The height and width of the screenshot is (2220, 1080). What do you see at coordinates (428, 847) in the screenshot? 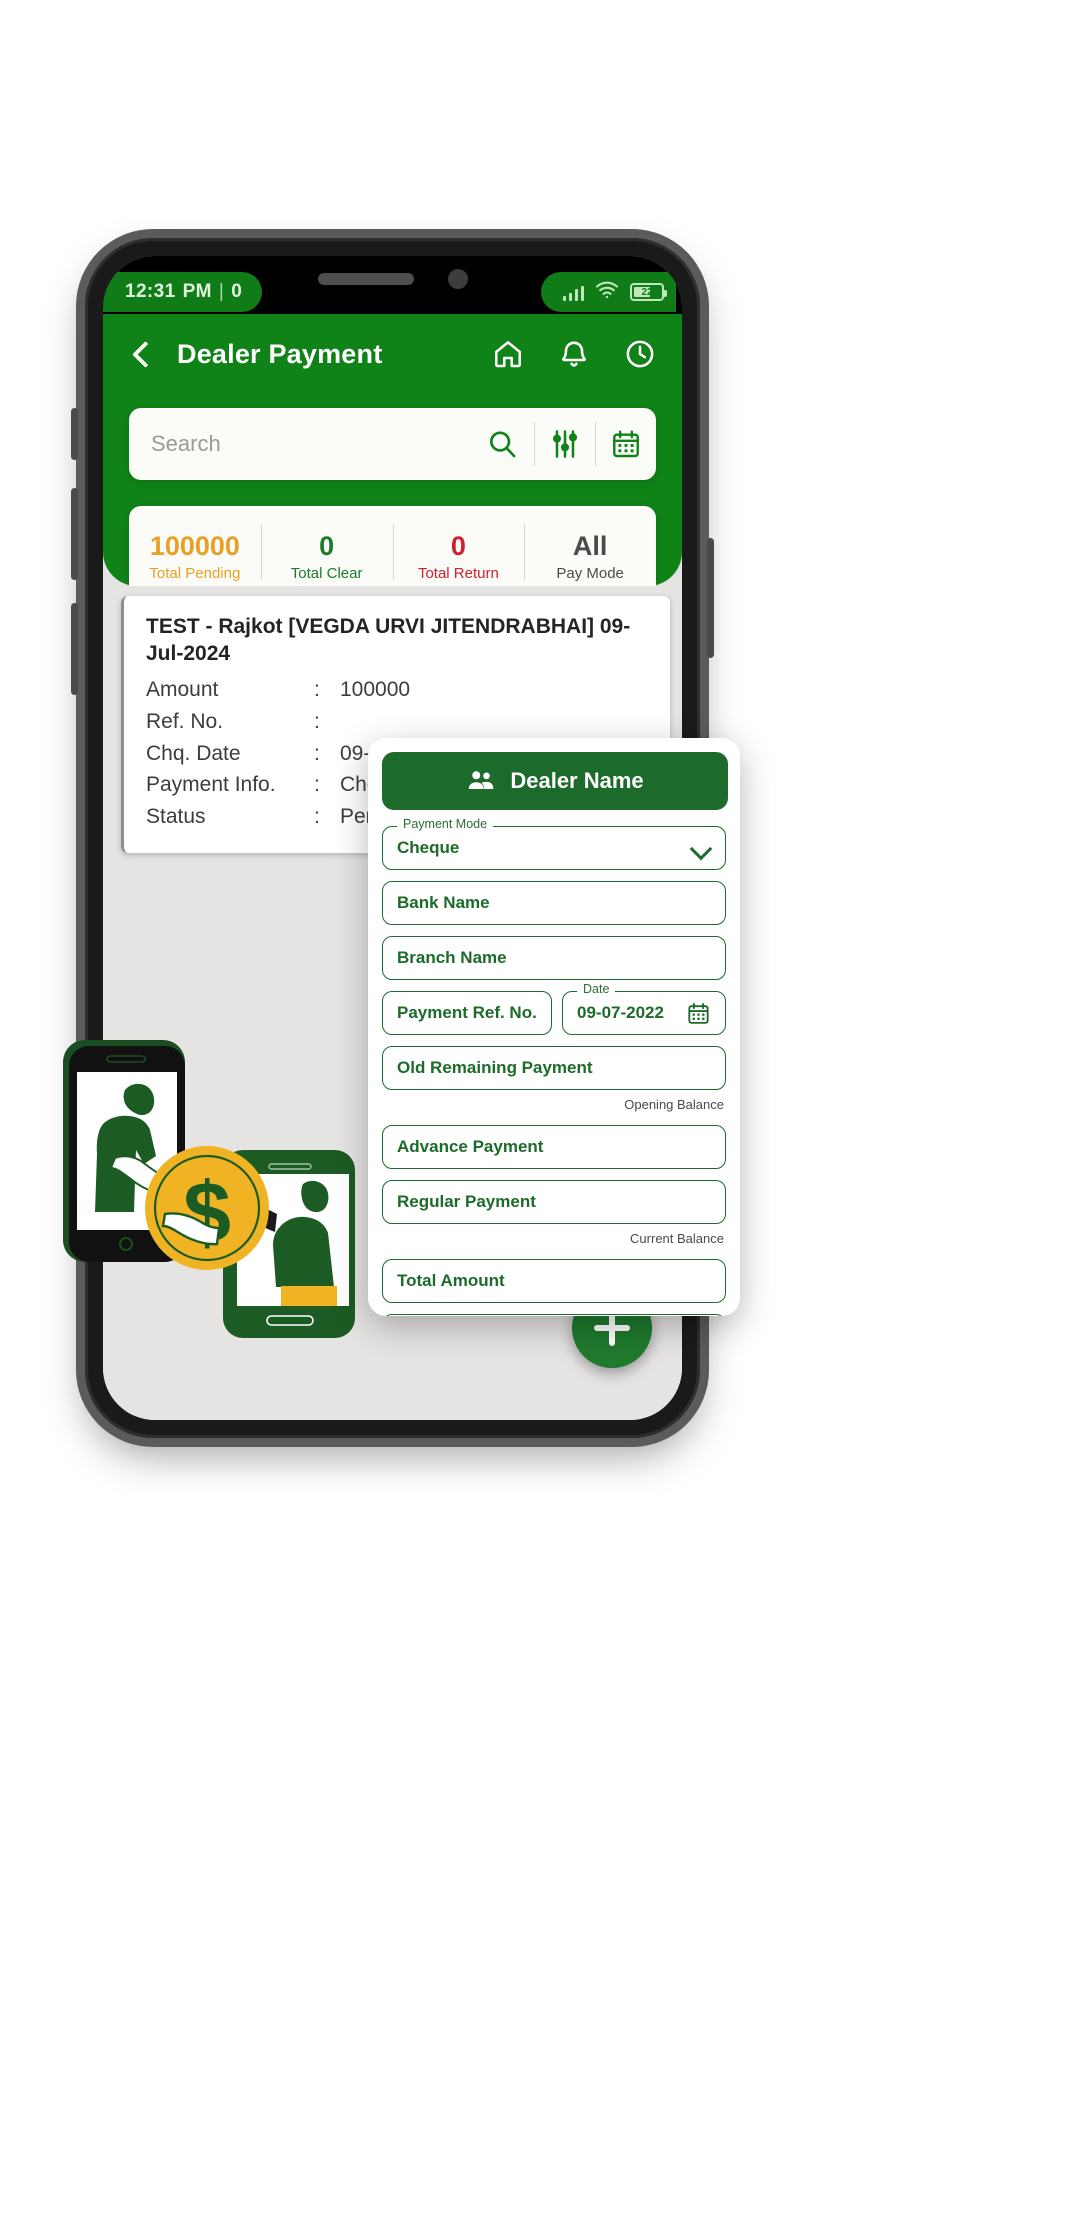
I see `payment-mode-value: Cheque` at bounding box center [428, 847].